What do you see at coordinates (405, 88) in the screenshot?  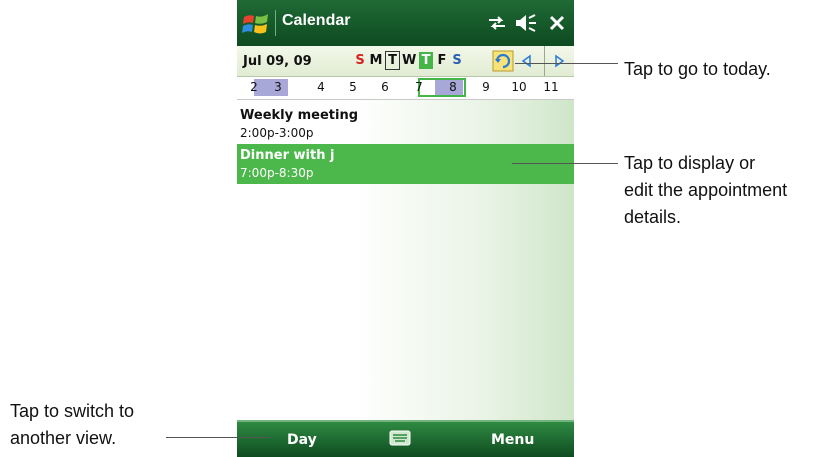 I see `date-strip: 2 3 4 5 6 7 8 9 10 11` at bounding box center [405, 88].